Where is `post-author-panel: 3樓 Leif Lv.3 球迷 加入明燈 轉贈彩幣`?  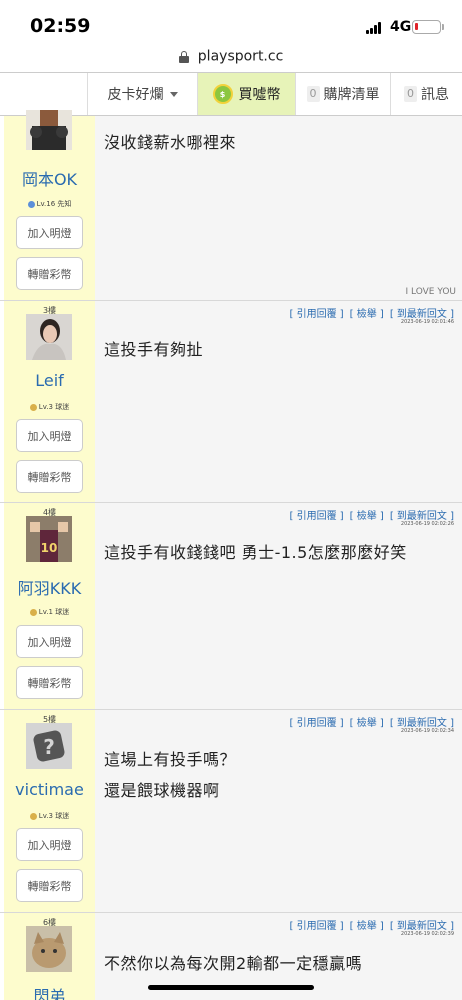 post-author-panel: 3樓 Leif Lv.3 球迷 加入明燈 轉贈彩幣 is located at coordinates (49, 401).